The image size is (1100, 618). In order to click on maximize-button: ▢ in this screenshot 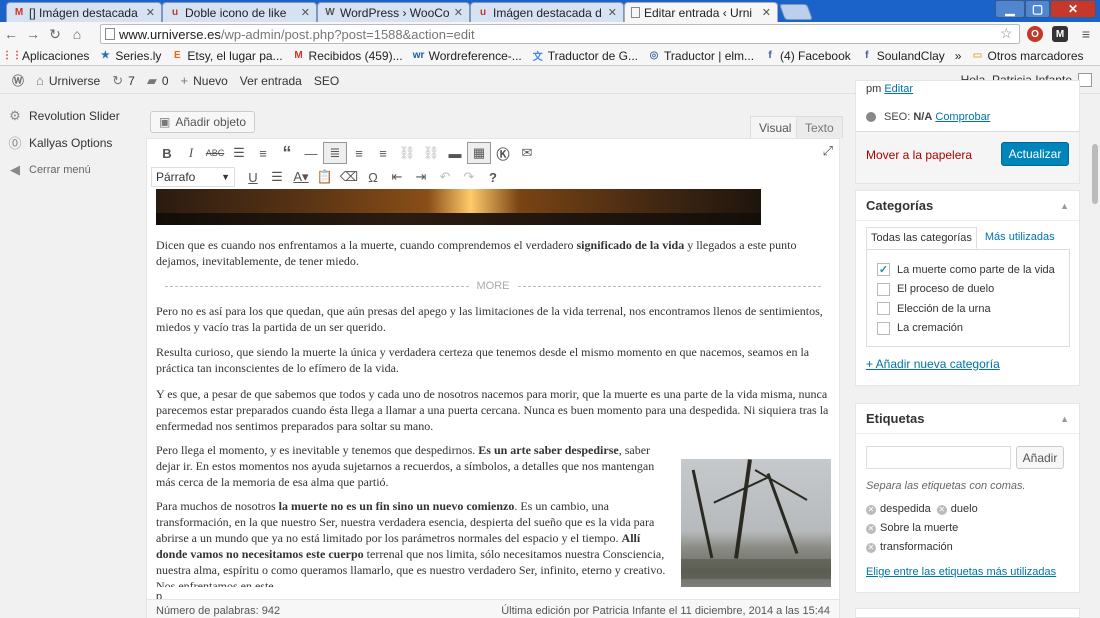, I will do `click(1037, 9)`.